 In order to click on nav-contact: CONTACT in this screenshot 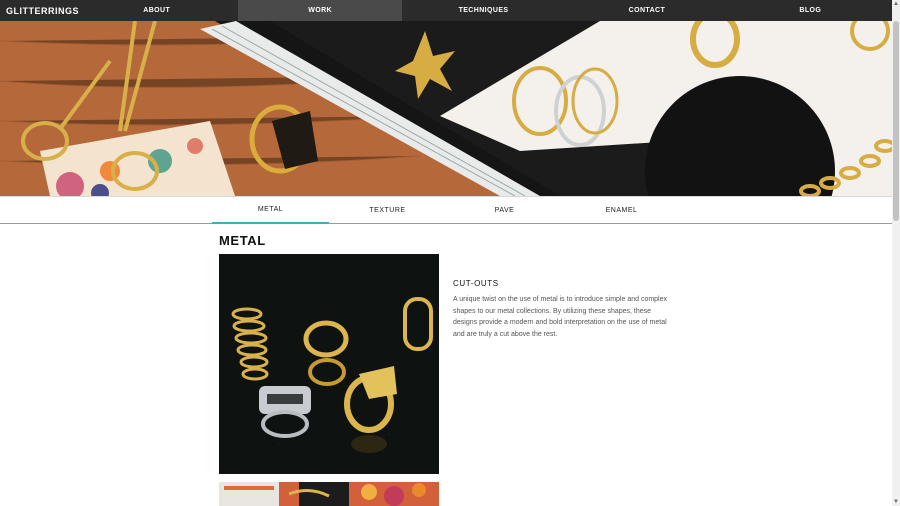, I will do `click(646, 10)`.